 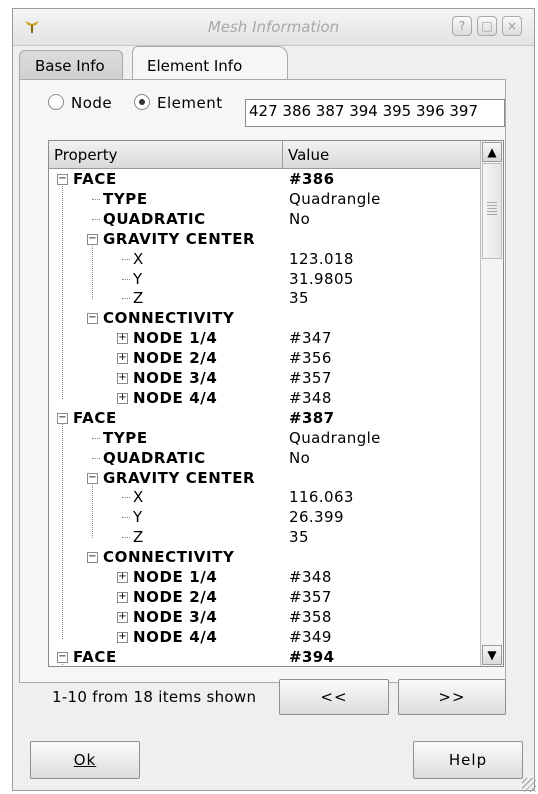 I want to click on tab-base-info: Base Info, so click(x=71, y=65).